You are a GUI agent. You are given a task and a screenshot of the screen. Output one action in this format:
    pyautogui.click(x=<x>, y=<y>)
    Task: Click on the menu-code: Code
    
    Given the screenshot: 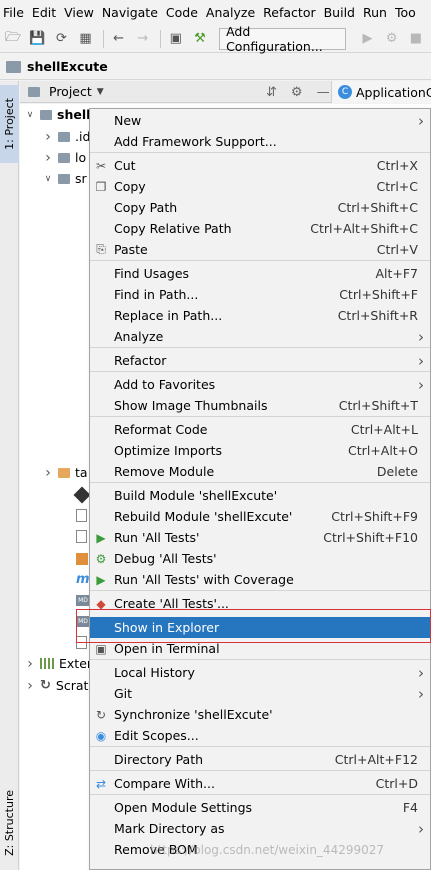 What is the action you would take?
    pyautogui.click(x=182, y=12)
    